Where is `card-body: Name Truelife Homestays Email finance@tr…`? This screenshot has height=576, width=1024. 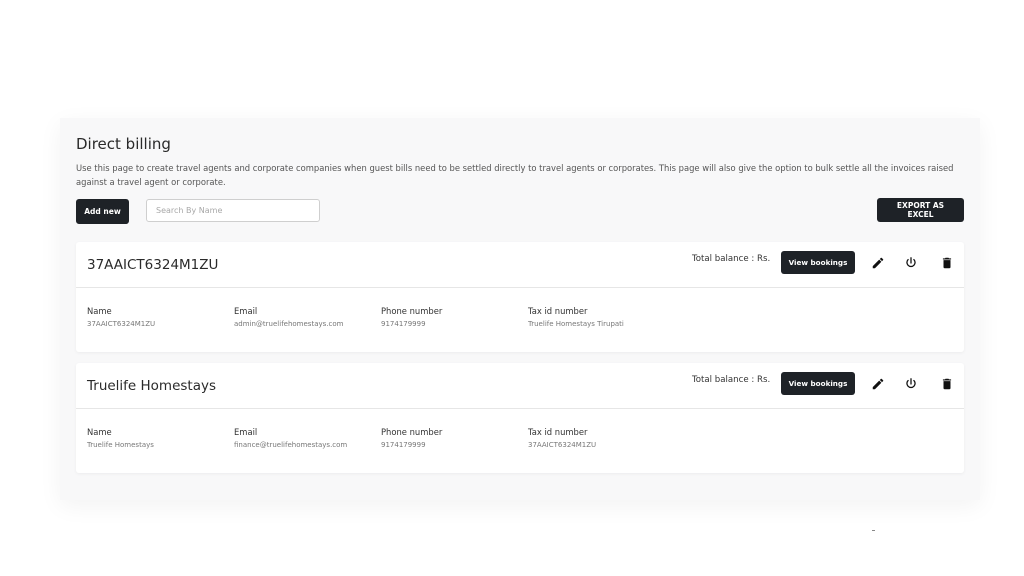
card-body: Name Truelife Homestays Email finance@tr… is located at coordinates (520, 441).